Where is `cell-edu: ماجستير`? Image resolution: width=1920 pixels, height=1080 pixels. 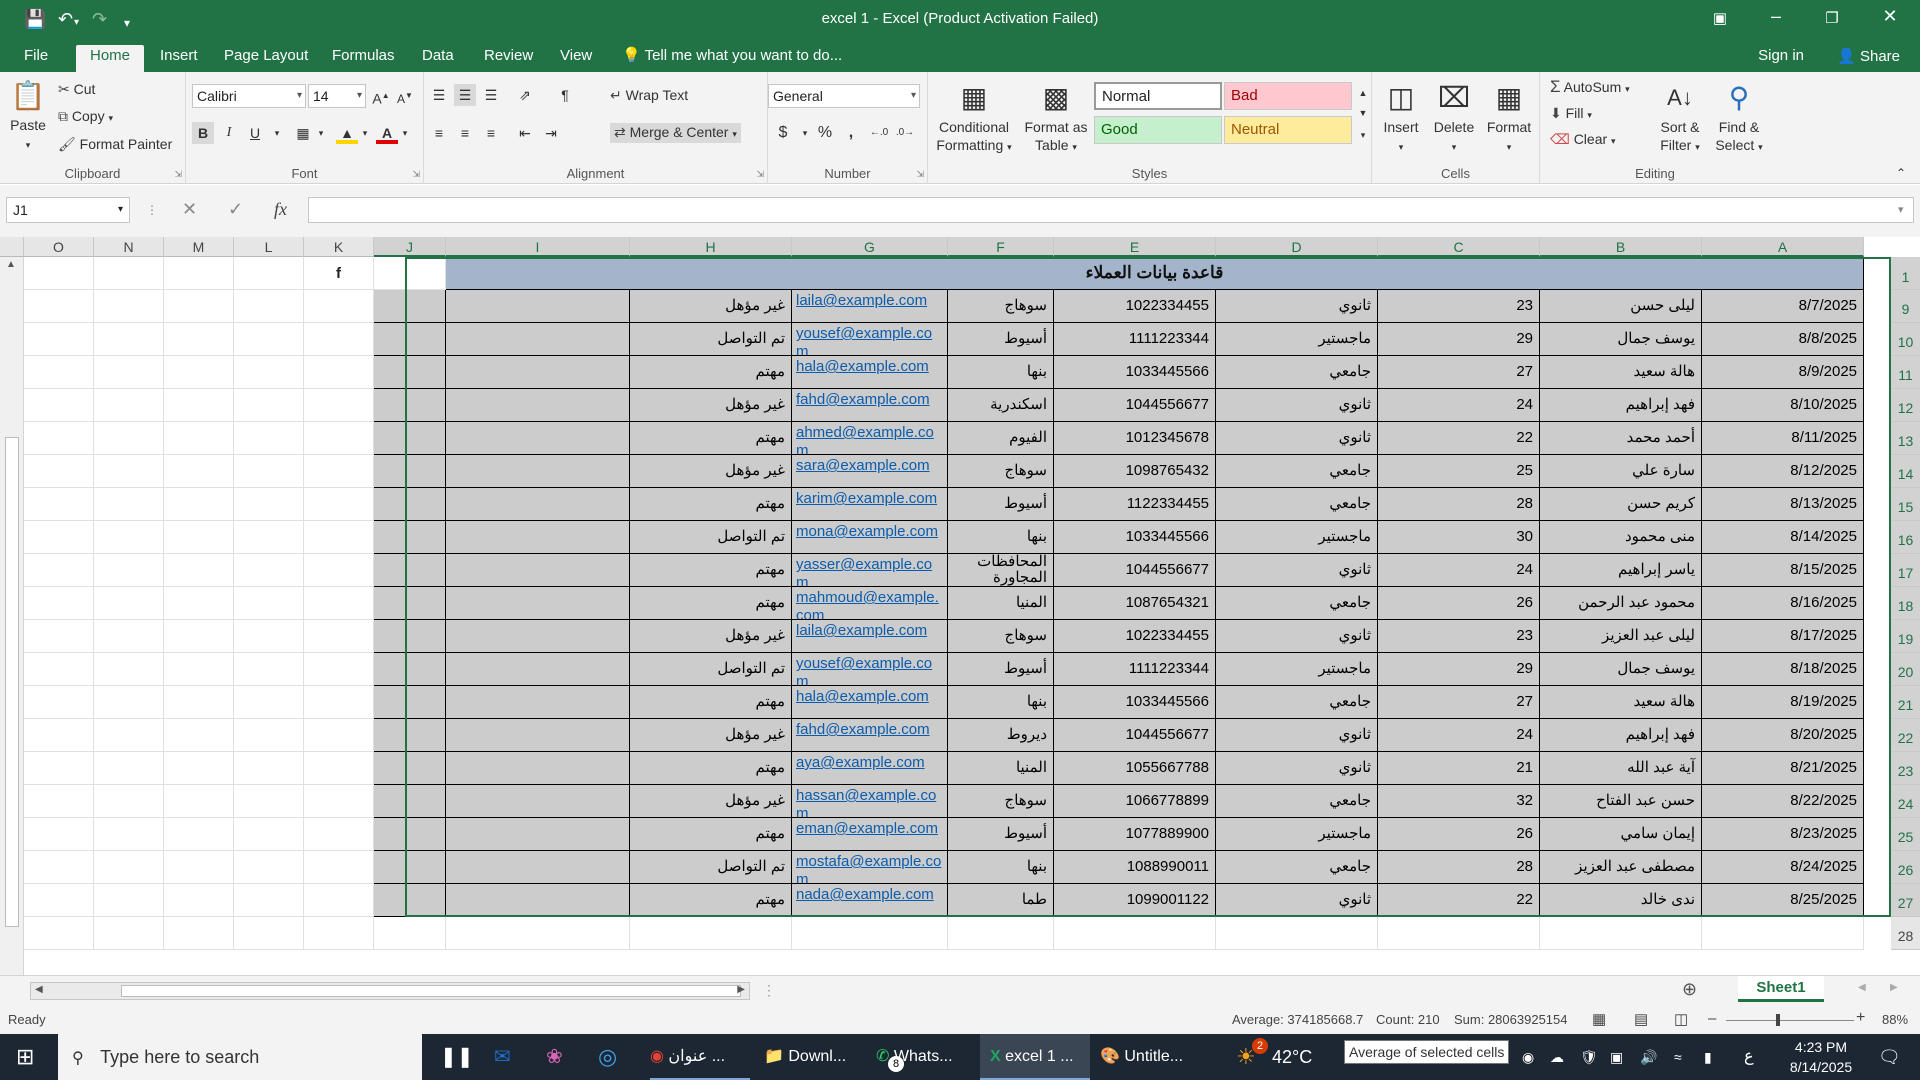
cell-edu: ماجستير is located at coordinates (1297, 537).